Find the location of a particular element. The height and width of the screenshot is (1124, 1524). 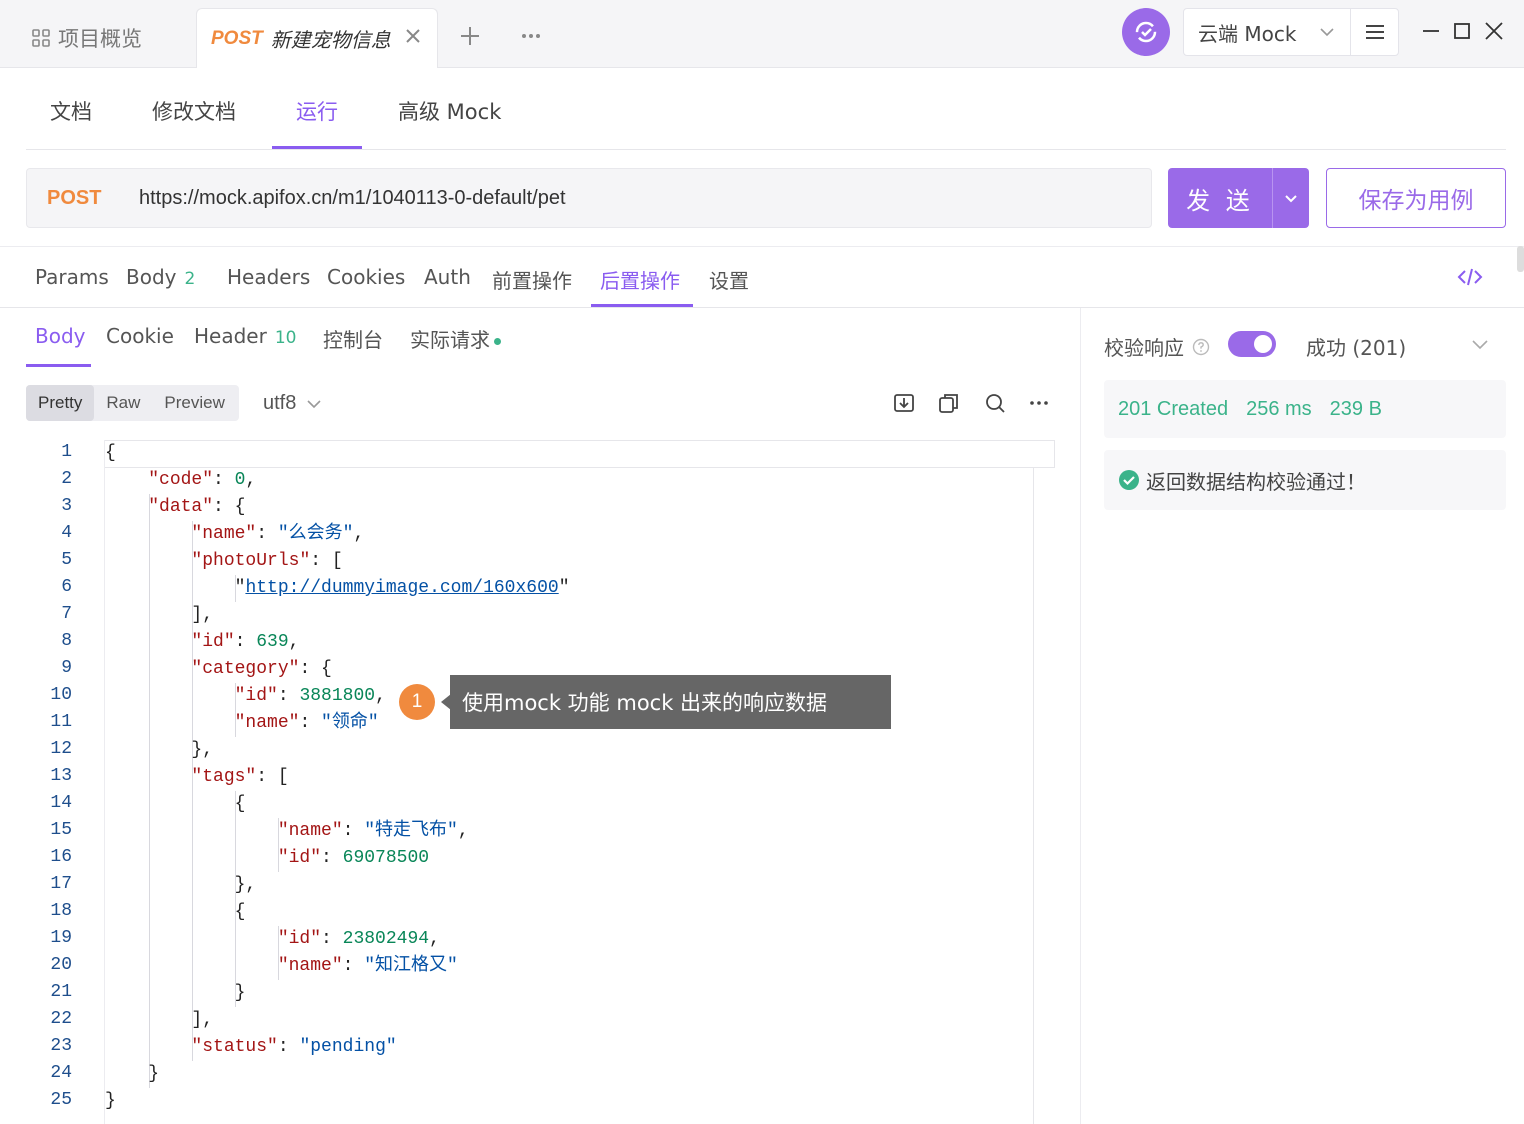

line-number: 5 is located at coordinates (66, 560).